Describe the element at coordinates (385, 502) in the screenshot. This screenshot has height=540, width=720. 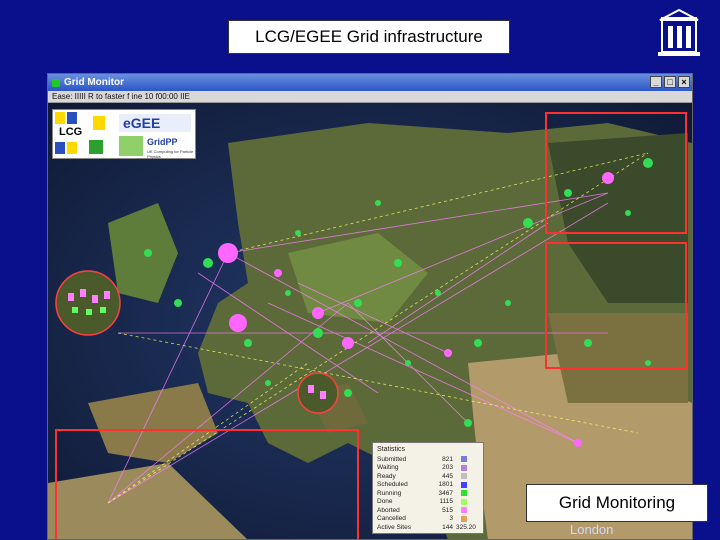
I see `stat-label: Done` at that location.